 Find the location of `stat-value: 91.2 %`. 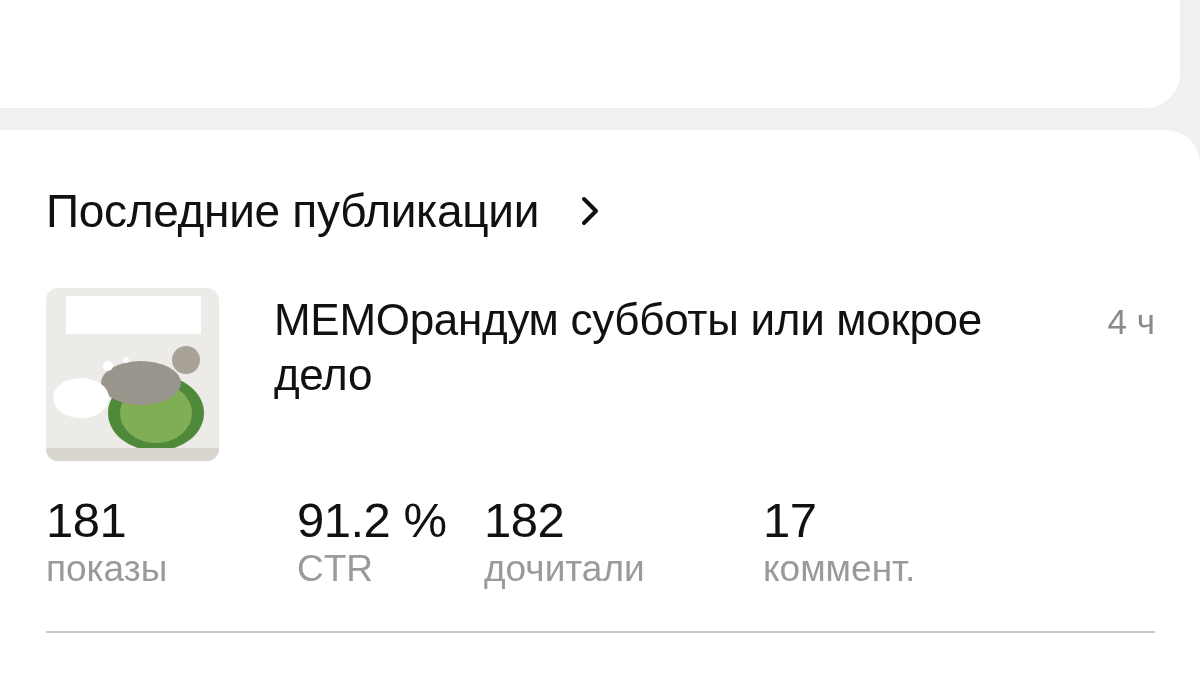

stat-value: 91.2 % is located at coordinates (372, 520).